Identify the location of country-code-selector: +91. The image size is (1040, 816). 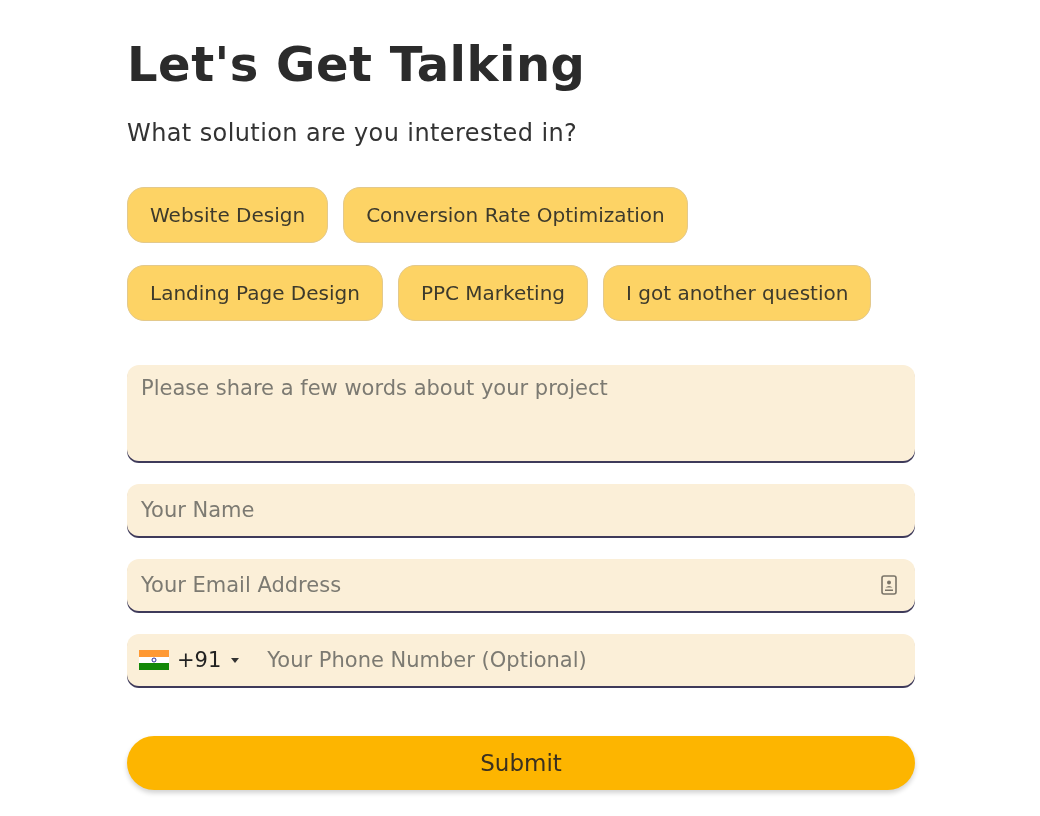
(189, 660).